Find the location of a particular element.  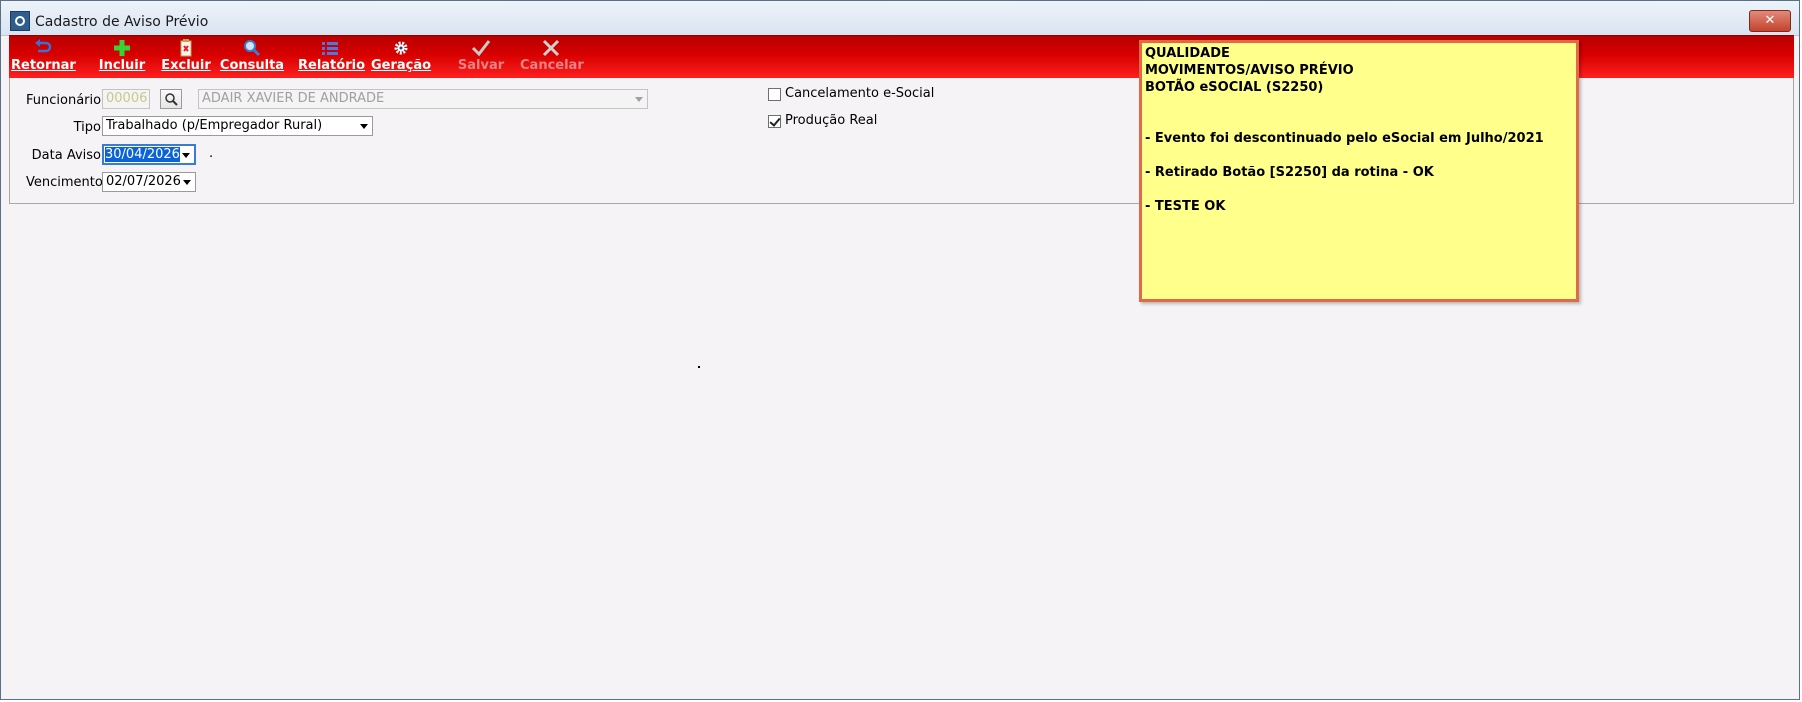

checkmark-icon is located at coordinates (775, 121).